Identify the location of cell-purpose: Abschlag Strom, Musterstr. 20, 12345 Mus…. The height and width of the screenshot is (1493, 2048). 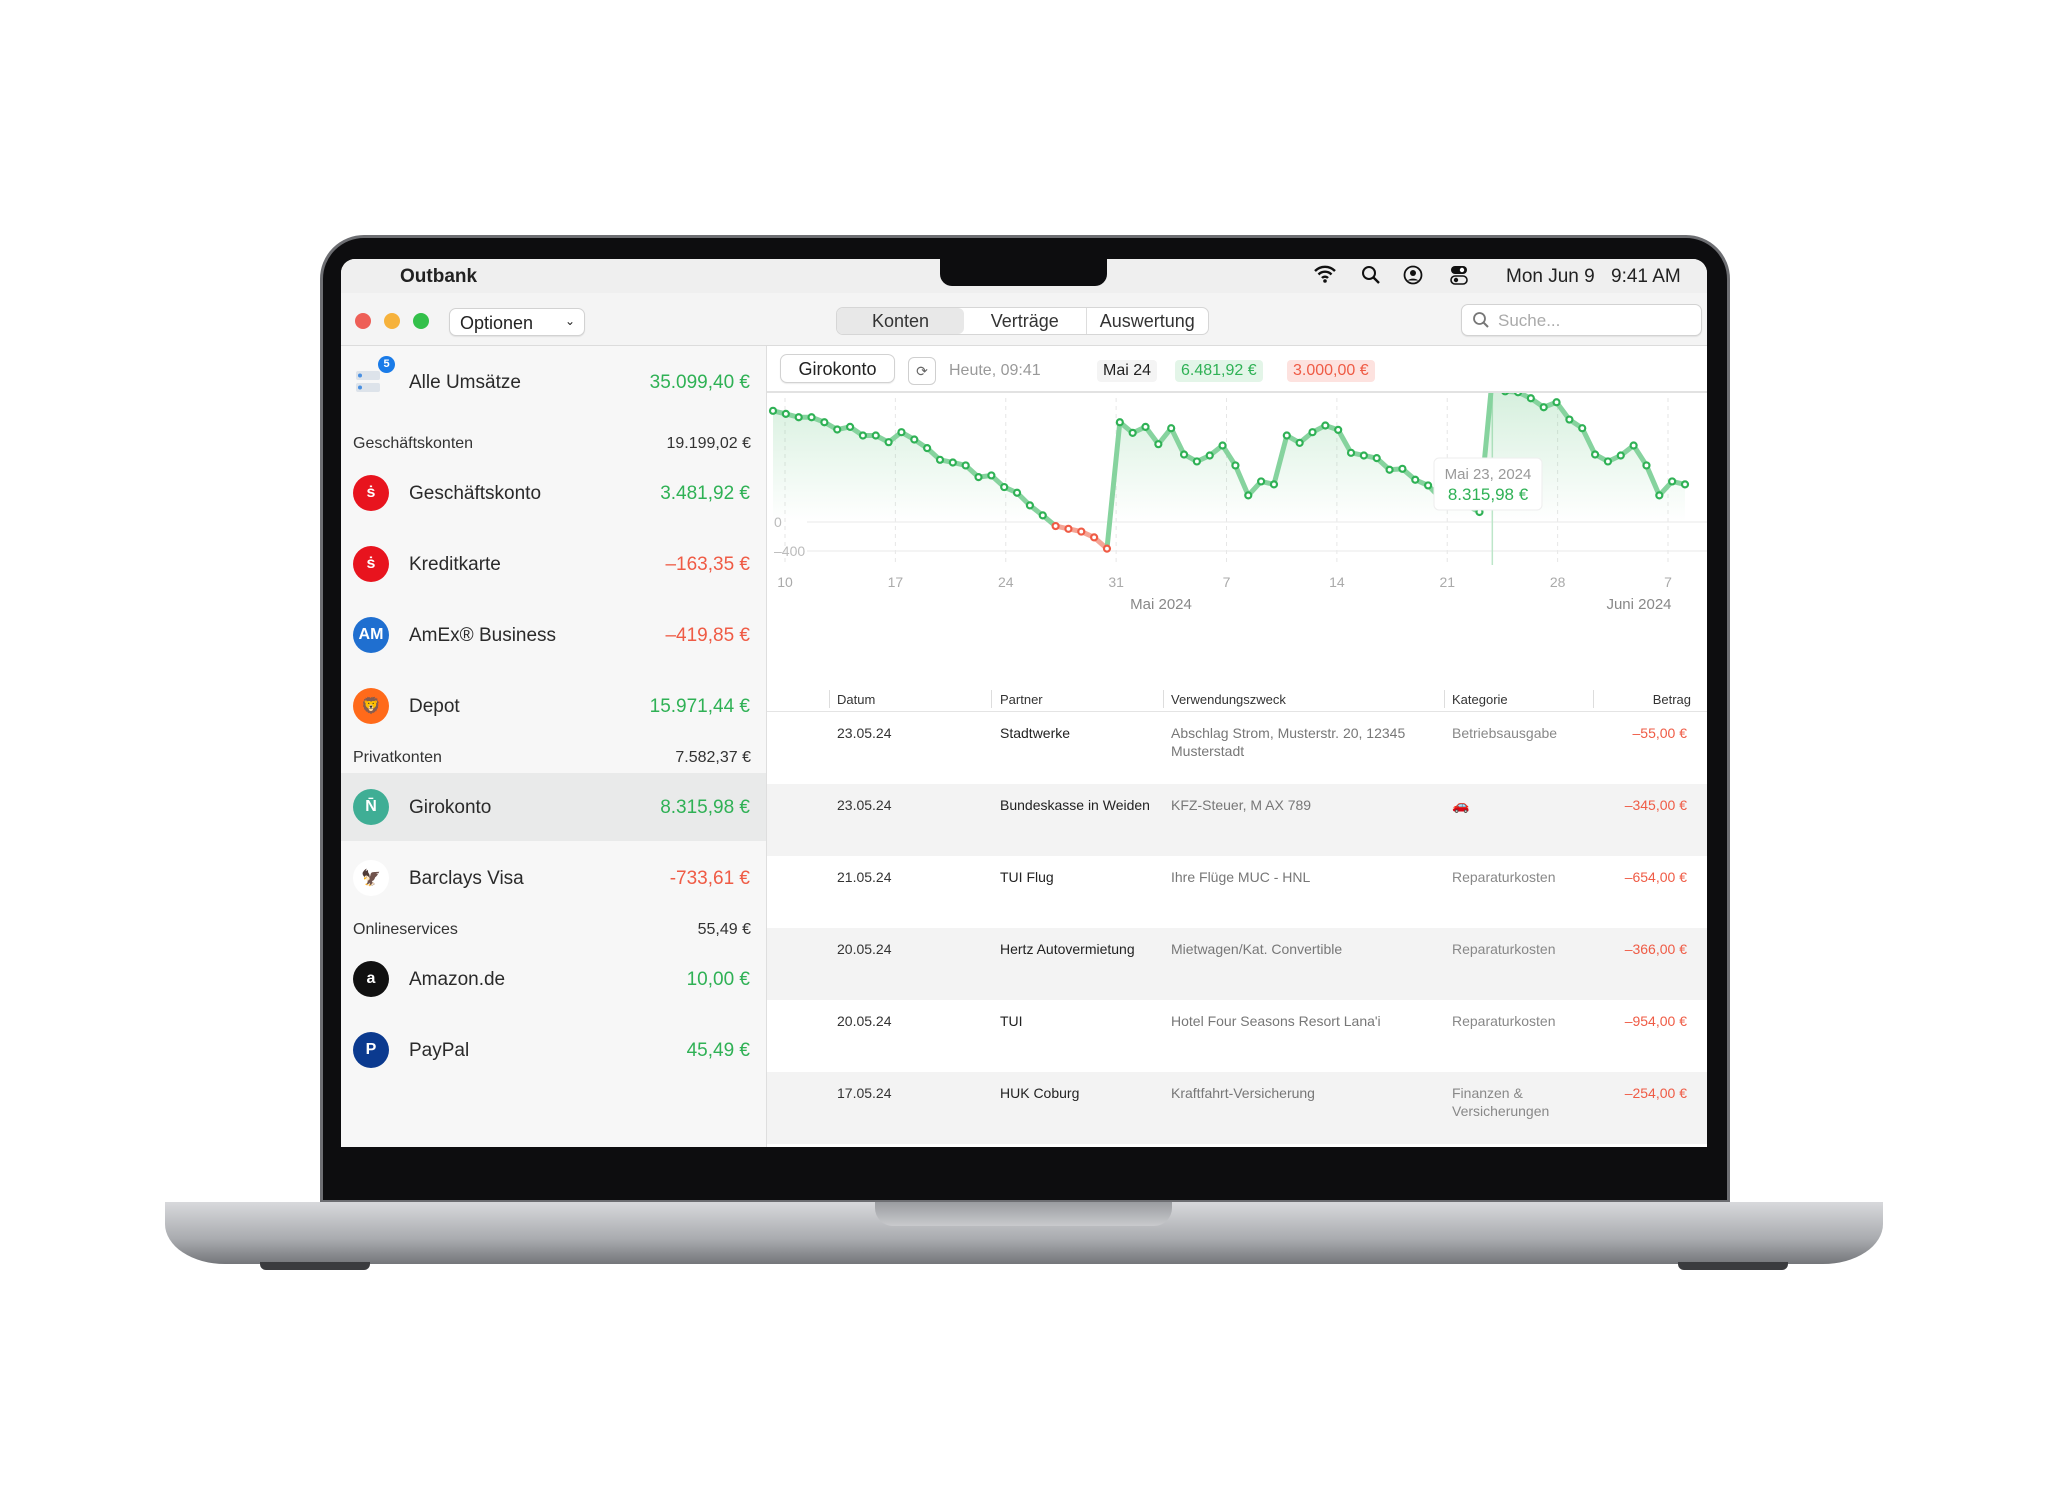
(1288, 742).